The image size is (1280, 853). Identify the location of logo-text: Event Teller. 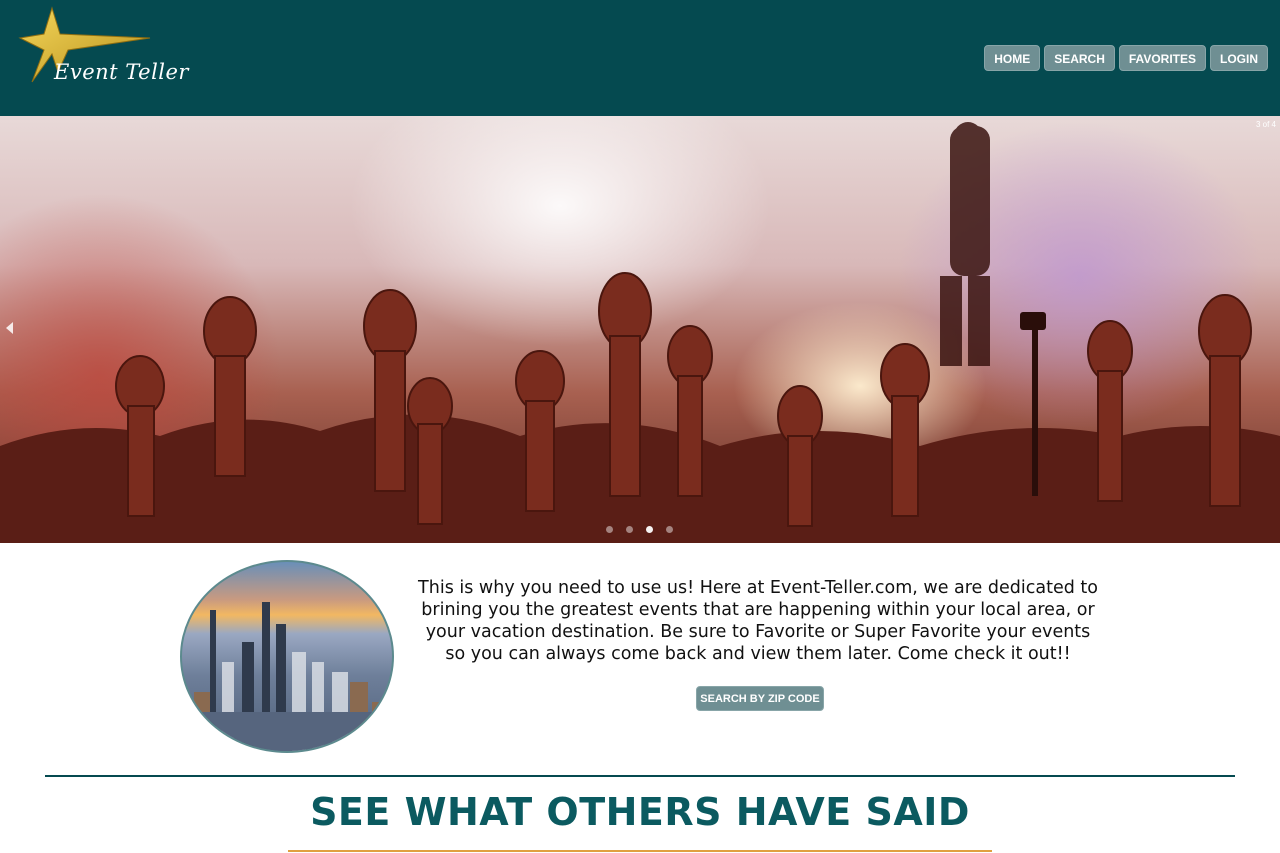
(121, 72).